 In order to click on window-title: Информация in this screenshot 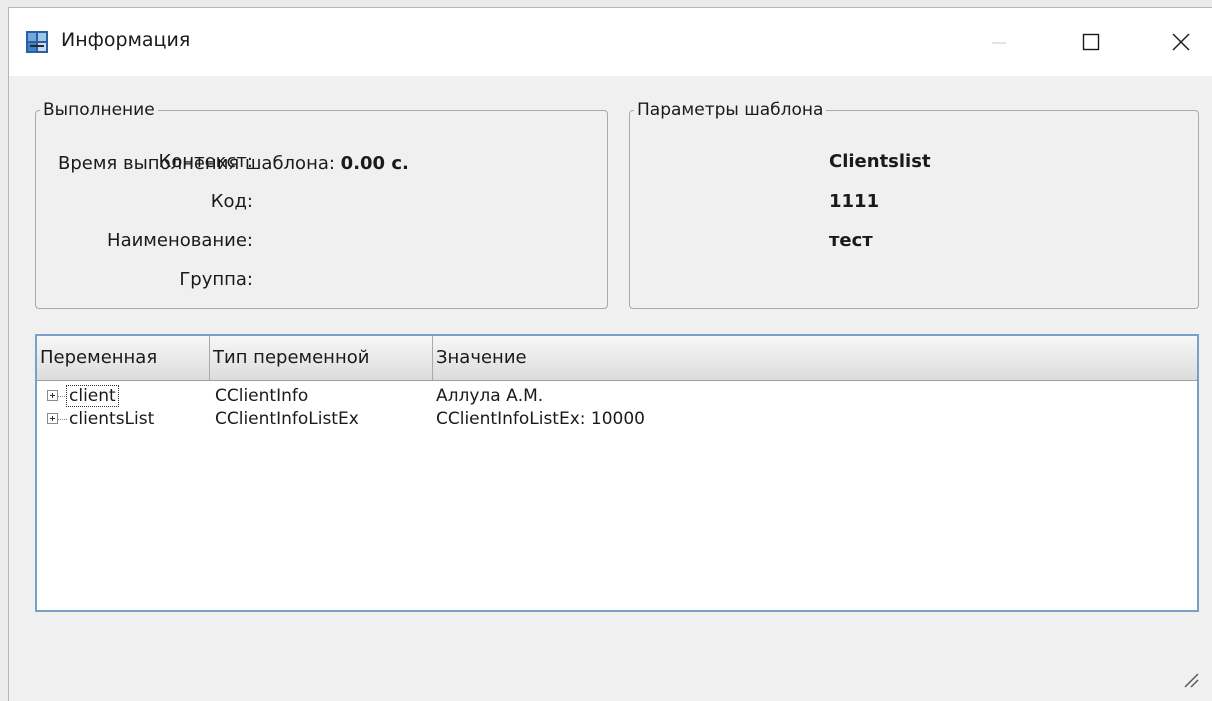, I will do `click(126, 40)`.